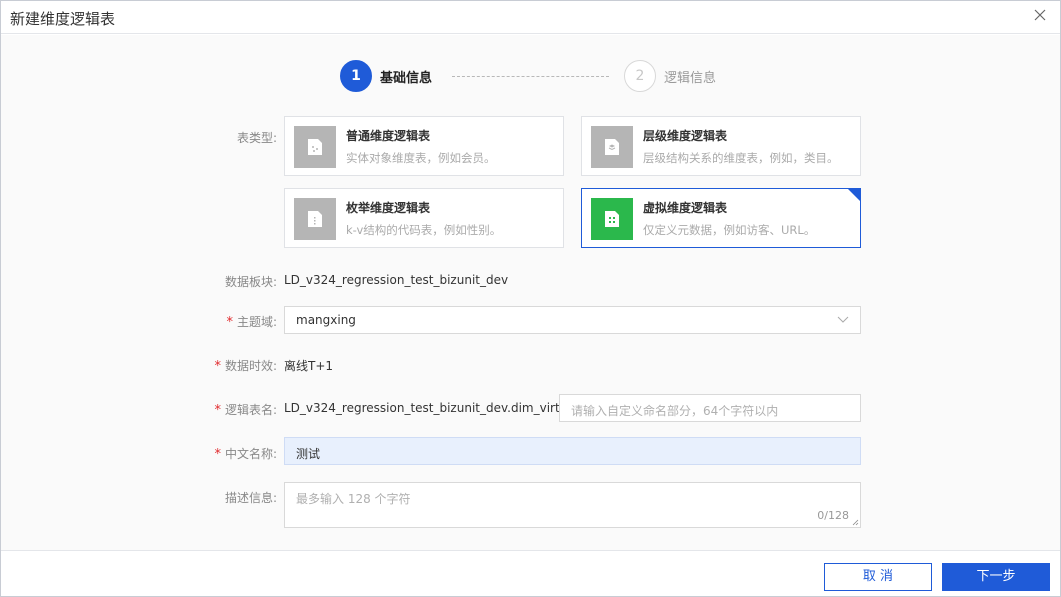  What do you see at coordinates (530, 17) in the screenshot?
I see `dialog-header: 新建维度逻辑表` at bounding box center [530, 17].